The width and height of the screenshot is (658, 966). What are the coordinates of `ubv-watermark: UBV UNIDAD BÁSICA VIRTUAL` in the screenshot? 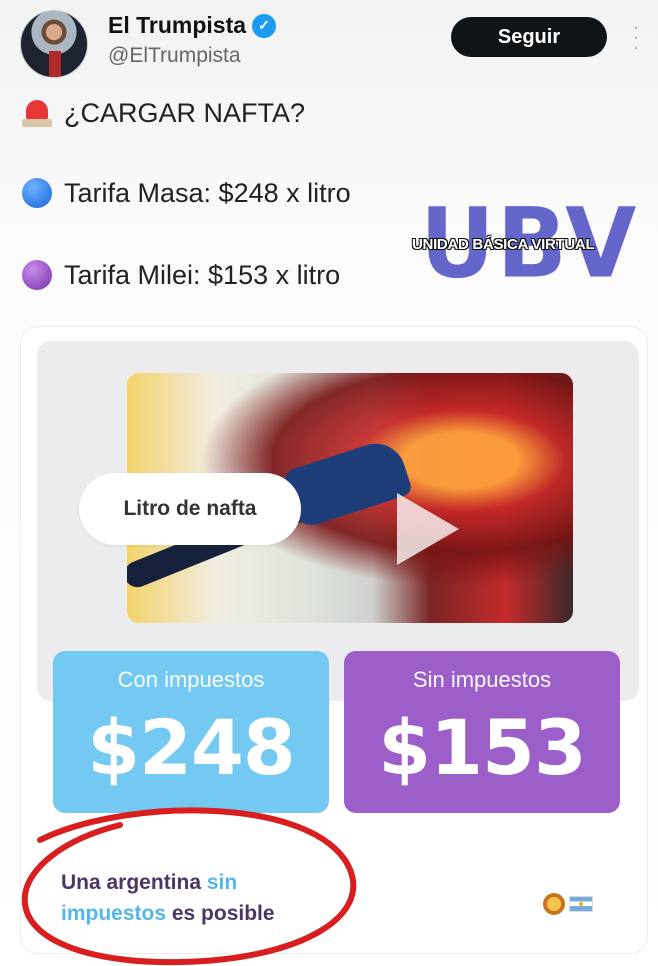 It's located at (524, 243).